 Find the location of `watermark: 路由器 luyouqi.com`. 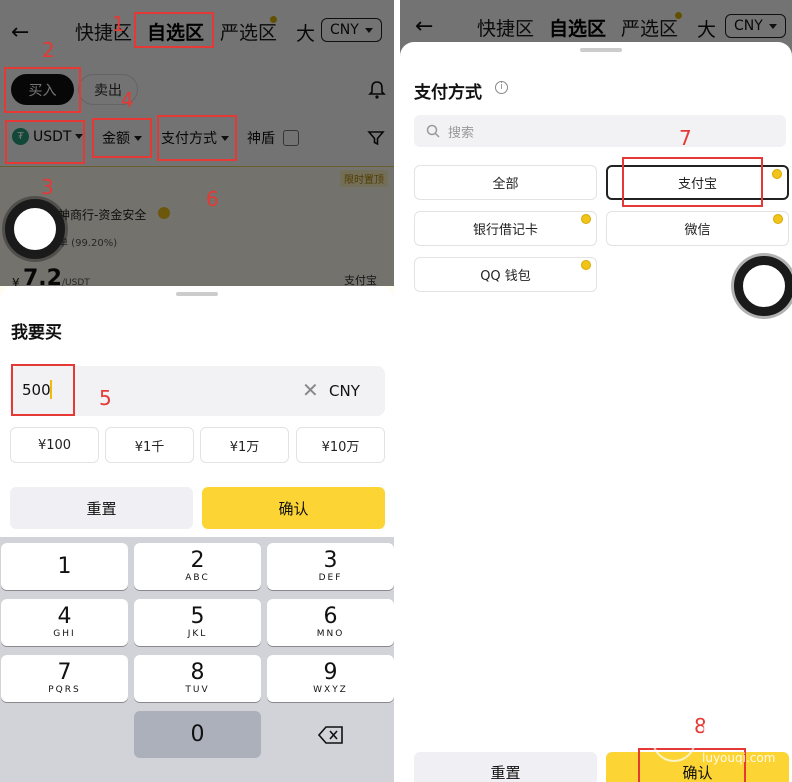

watermark: 路由器 luyouqi.com is located at coordinates (738, 740).